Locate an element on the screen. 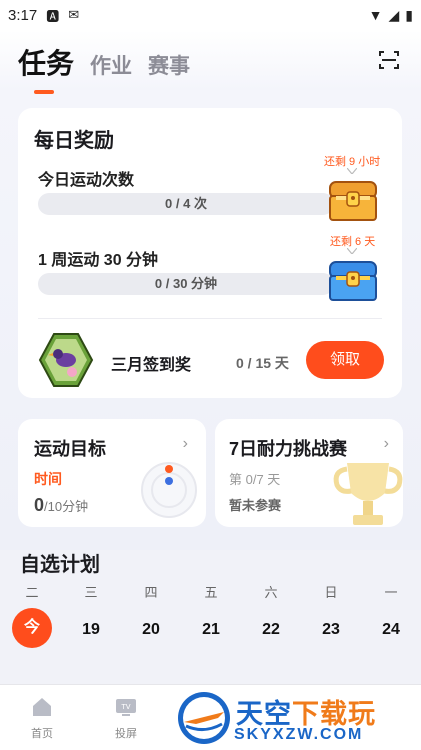 The width and height of the screenshot is (421, 750). nav-cast: TV 投屏 is located at coordinates (126, 713).